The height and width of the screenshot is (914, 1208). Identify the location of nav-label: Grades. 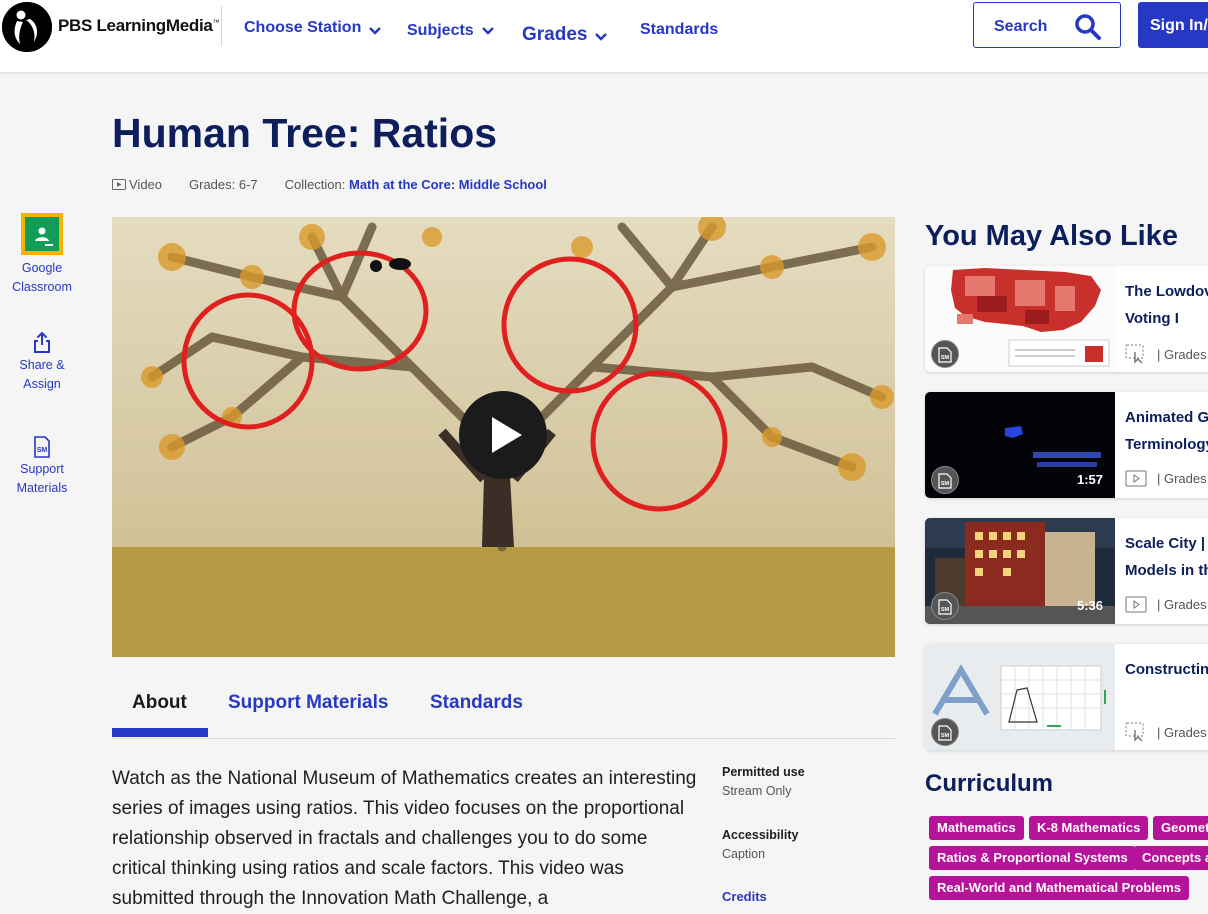
(555, 34).